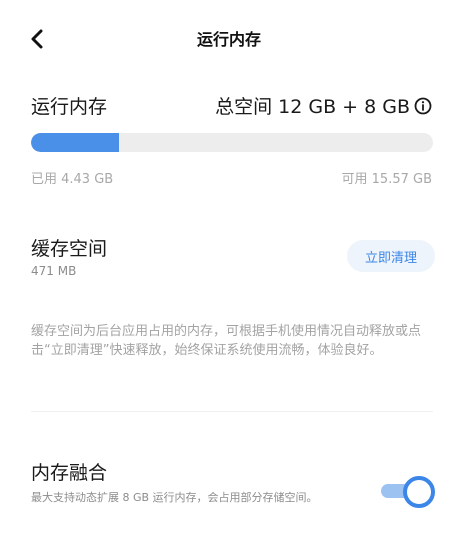 The height and width of the screenshot is (549, 458). I want to click on toggle-knob, so click(419, 492).